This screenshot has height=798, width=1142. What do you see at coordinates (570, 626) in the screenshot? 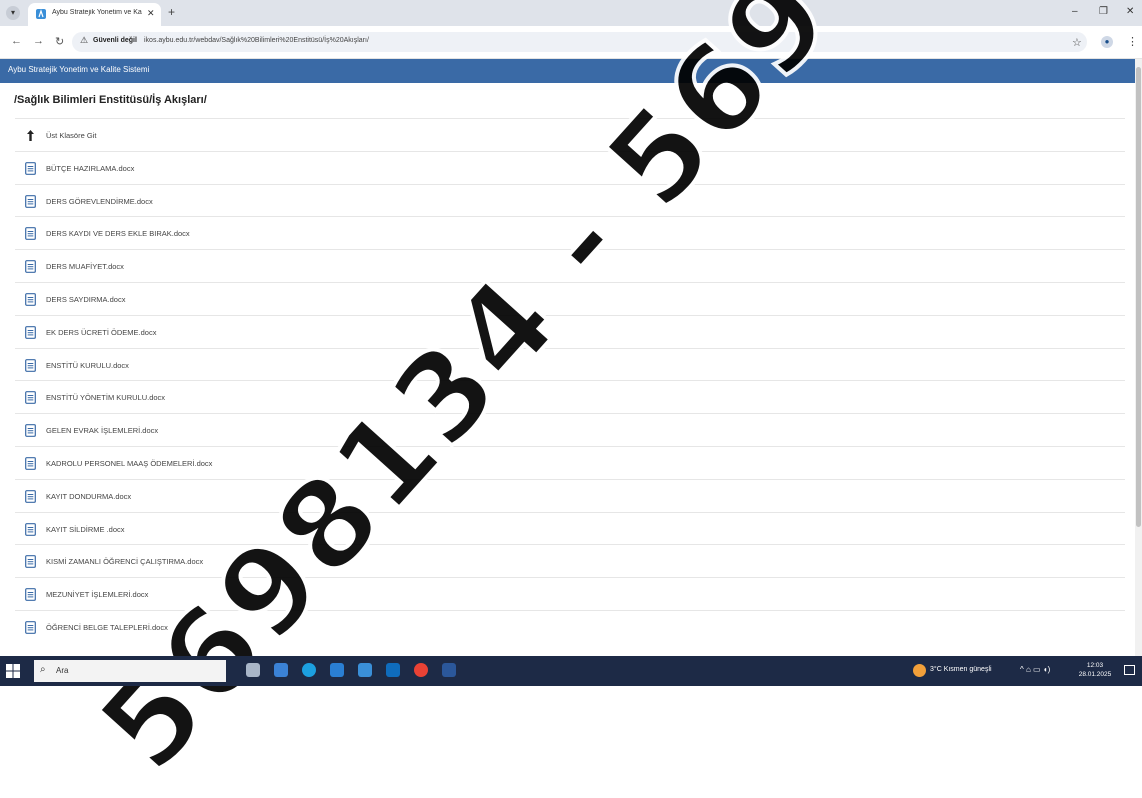
I see `file-list-item: ÖĞRENCİ BELGE TALEPLERİ.docx` at bounding box center [570, 626].